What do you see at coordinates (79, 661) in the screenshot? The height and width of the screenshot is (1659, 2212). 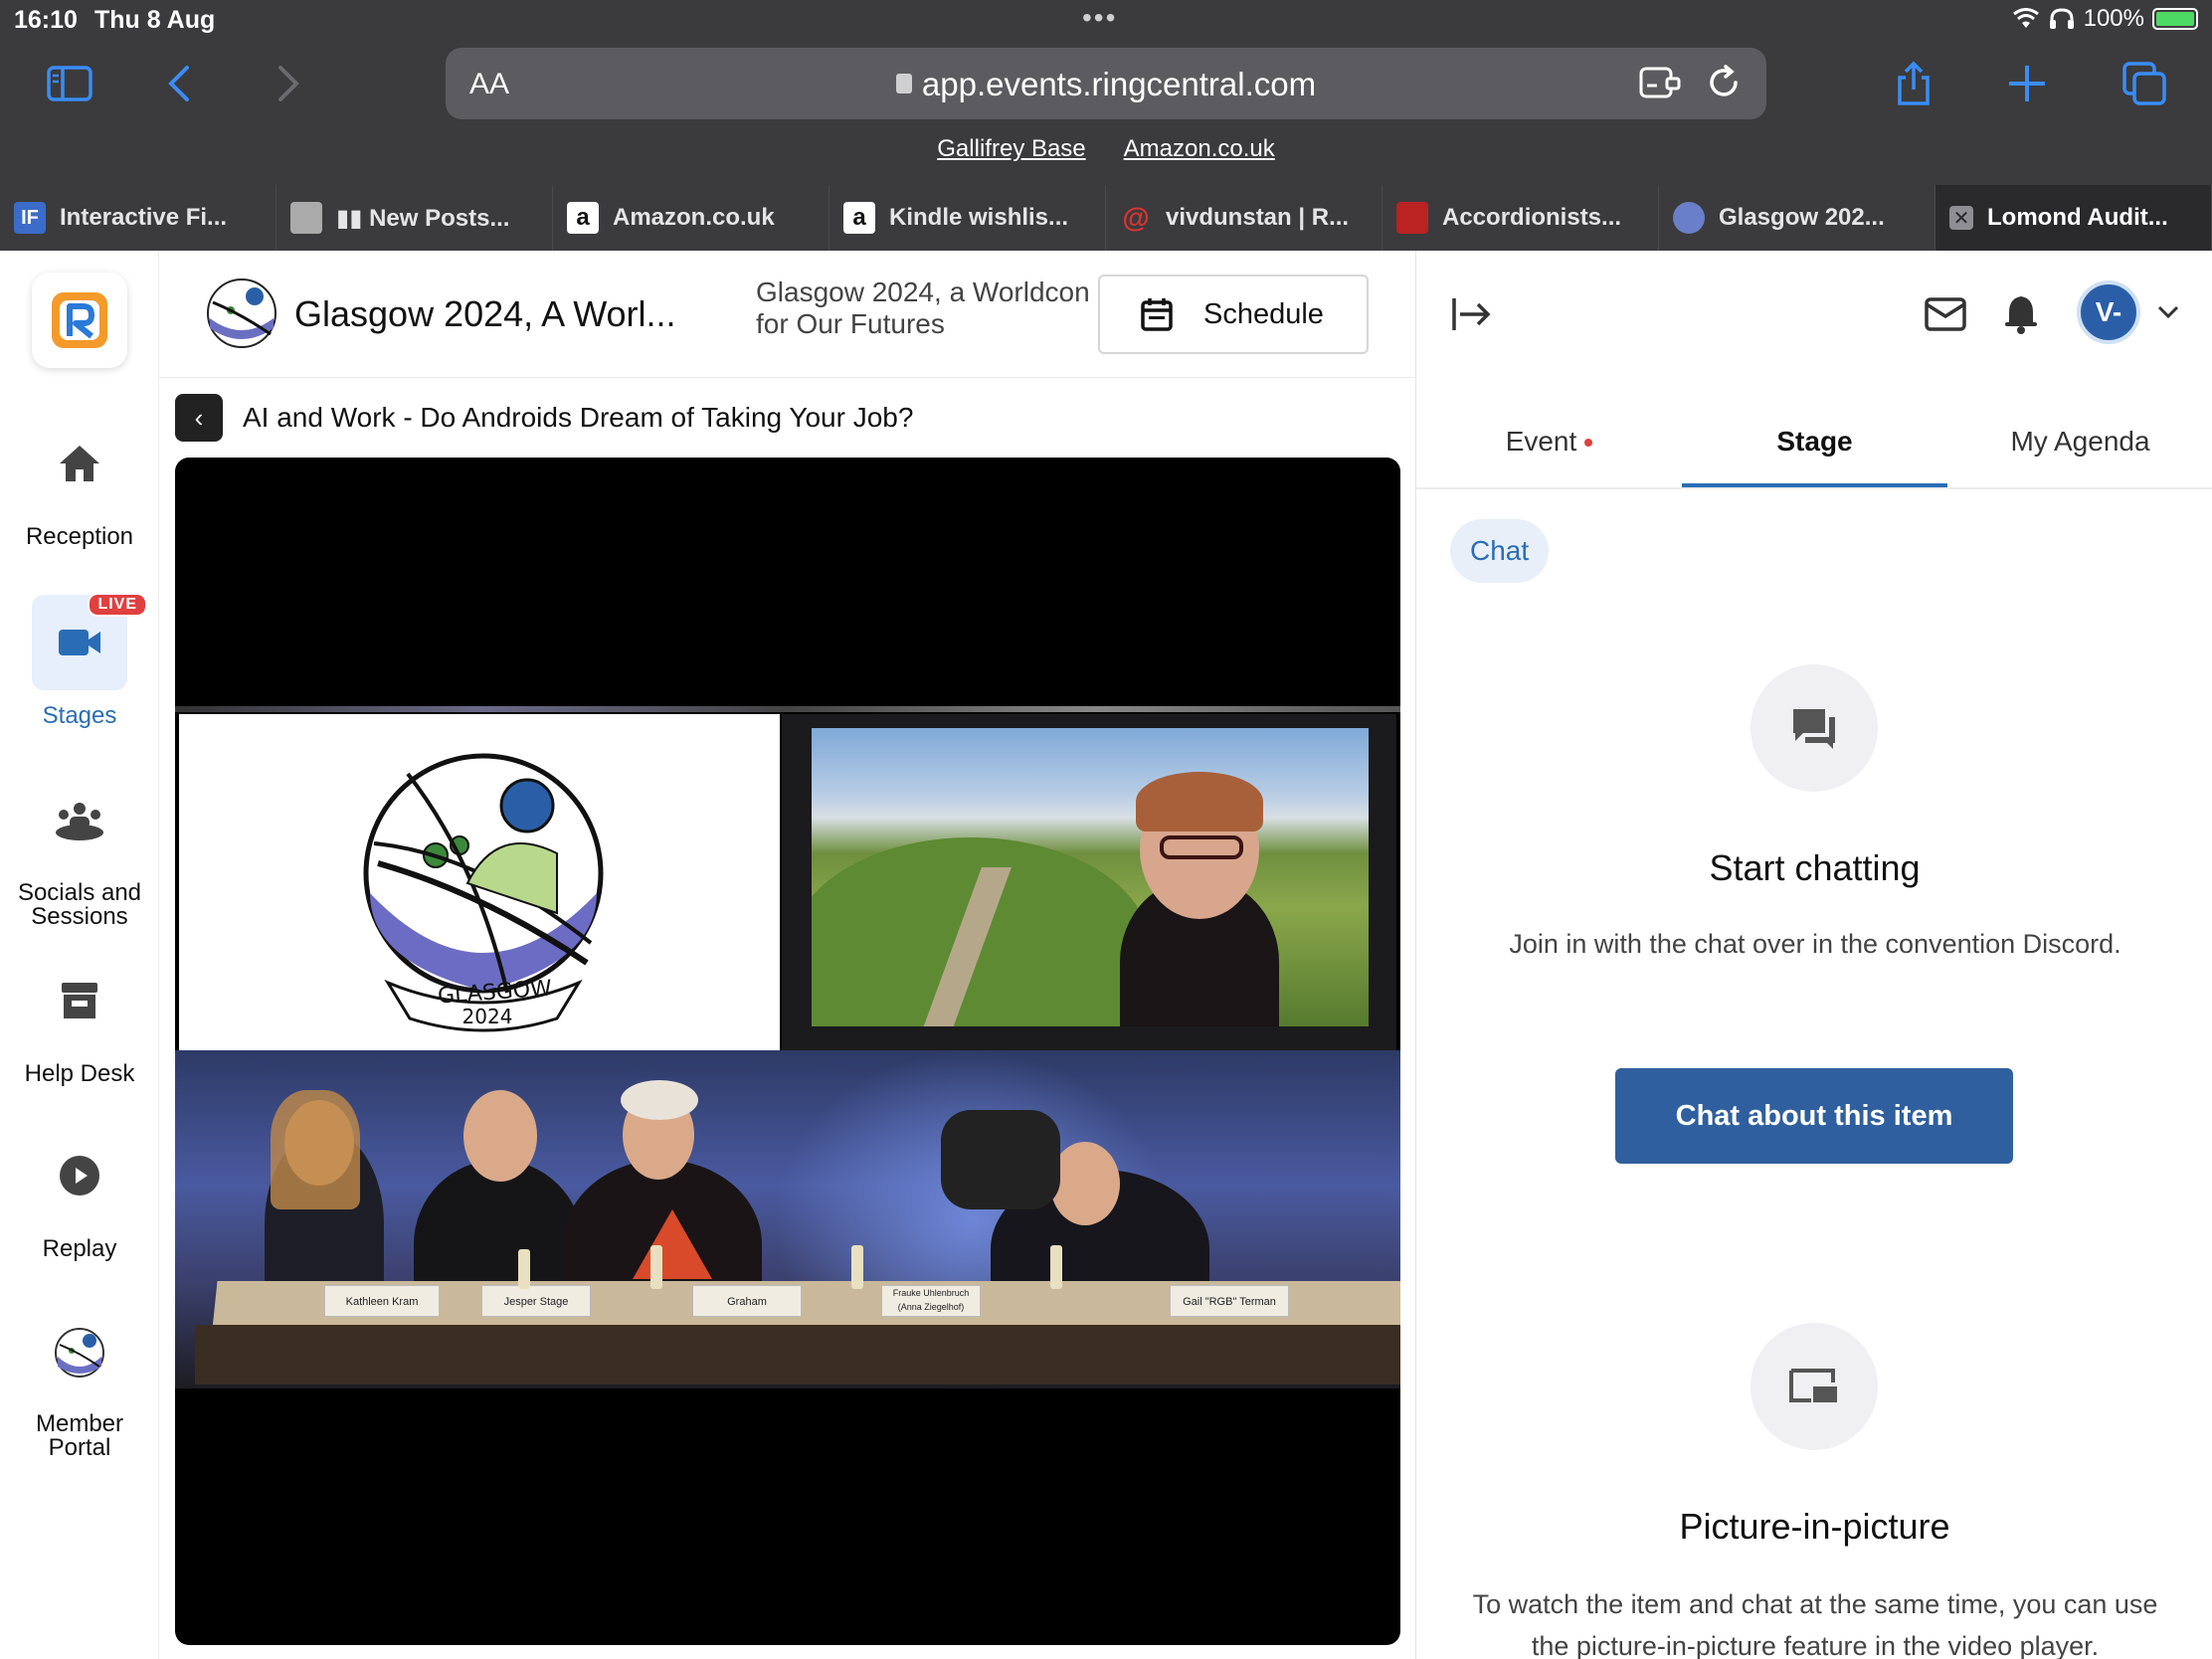 I see `nav-stages: LIVE Stages` at bounding box center [79, 661].